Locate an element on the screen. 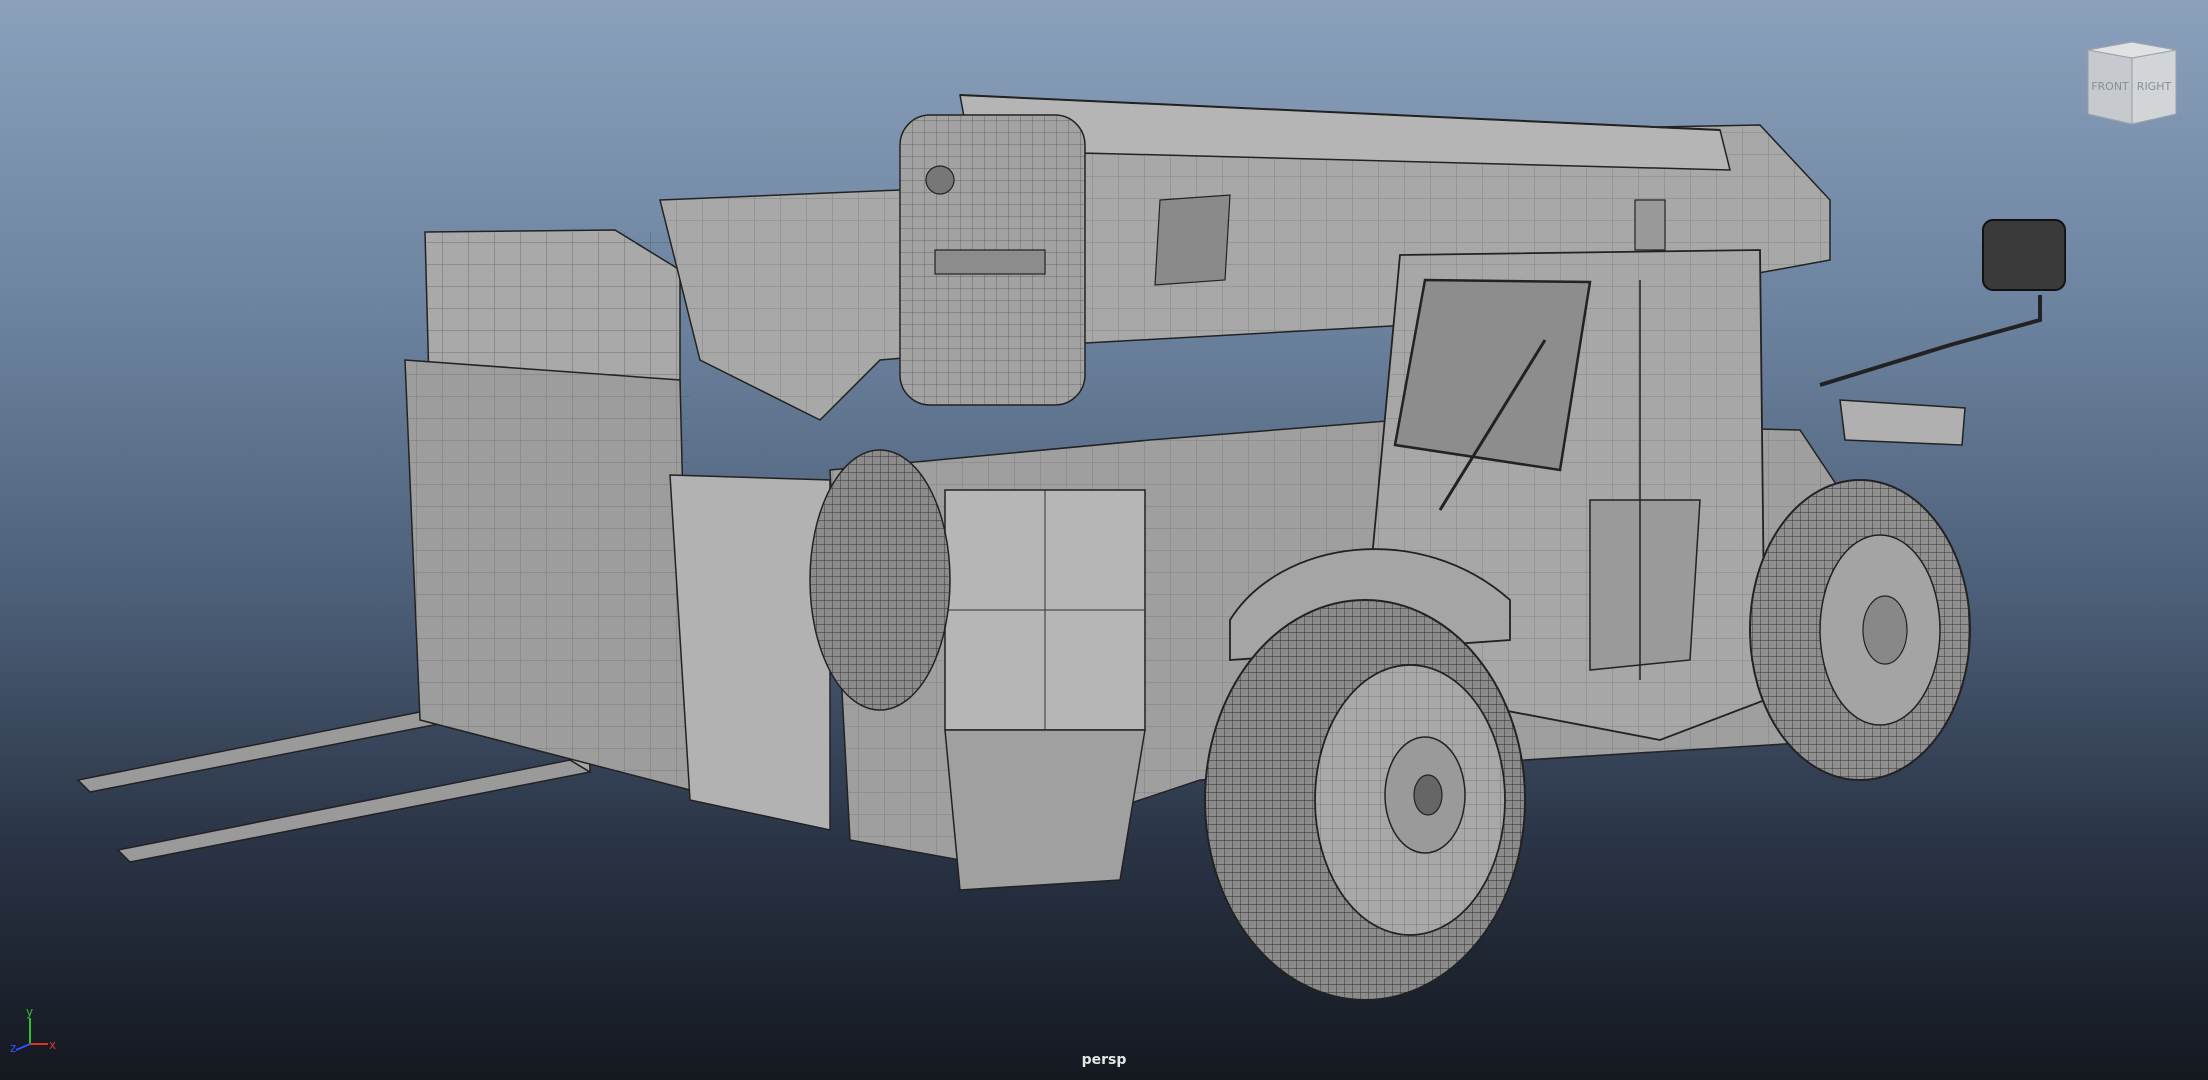 The image size is (2208, 1080). view-cube: FRONT RIGHT is located at coordinates (2132, 83).